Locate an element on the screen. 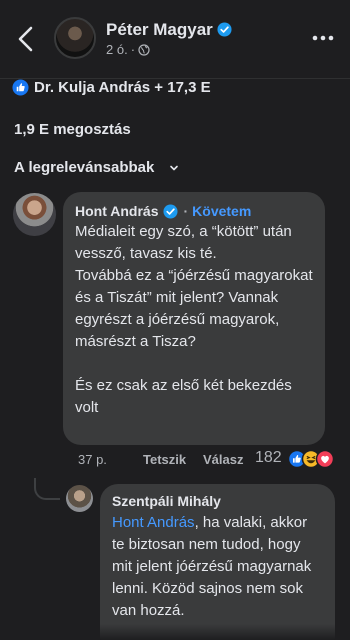  globe-icon is located at coordinates (144, 50).